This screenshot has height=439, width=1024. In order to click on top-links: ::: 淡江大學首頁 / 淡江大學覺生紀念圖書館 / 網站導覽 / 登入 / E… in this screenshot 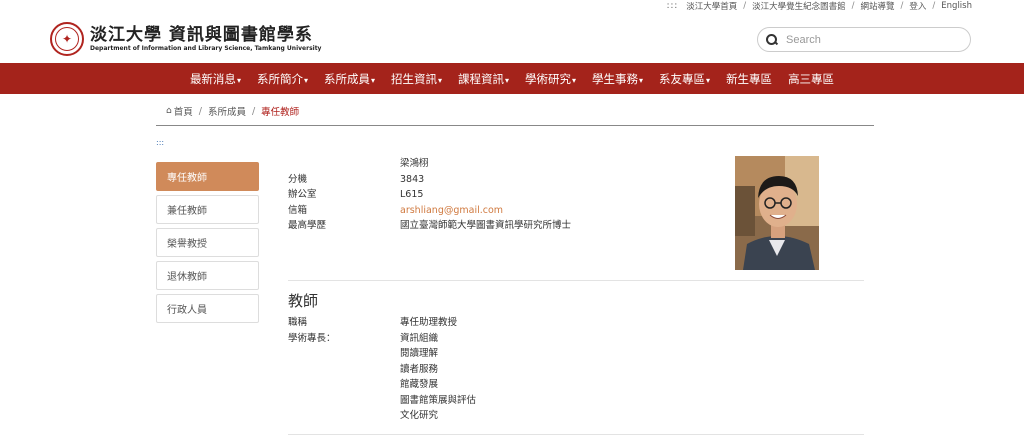, I will do `click(819, 6)`.